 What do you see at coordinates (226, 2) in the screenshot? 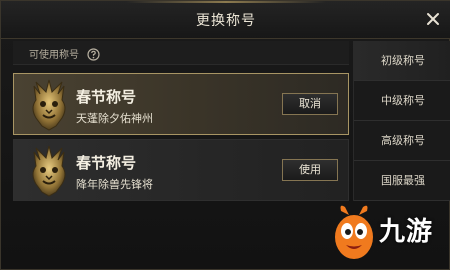
I see `header-ornament` at bounding box center [226, 2].